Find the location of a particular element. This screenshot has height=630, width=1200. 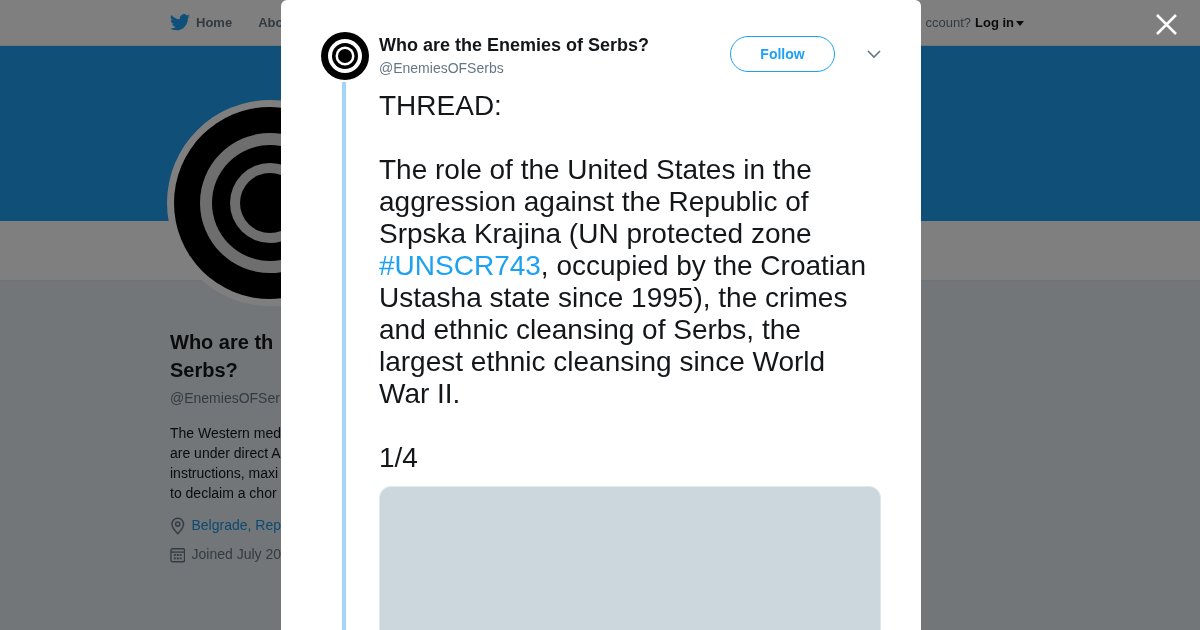

author-handle: @EnemiesOFSerbs is located at coordinates (442, 68).